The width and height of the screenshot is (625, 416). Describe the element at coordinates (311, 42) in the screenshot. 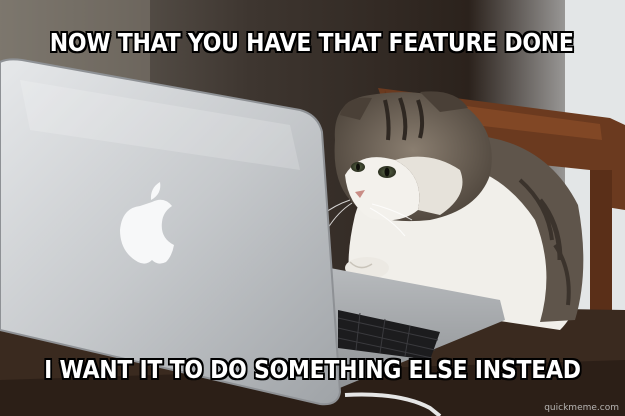

I see `top-caption: NOW THAT YOU HAVE THAT FEATURE DONE` at that location.